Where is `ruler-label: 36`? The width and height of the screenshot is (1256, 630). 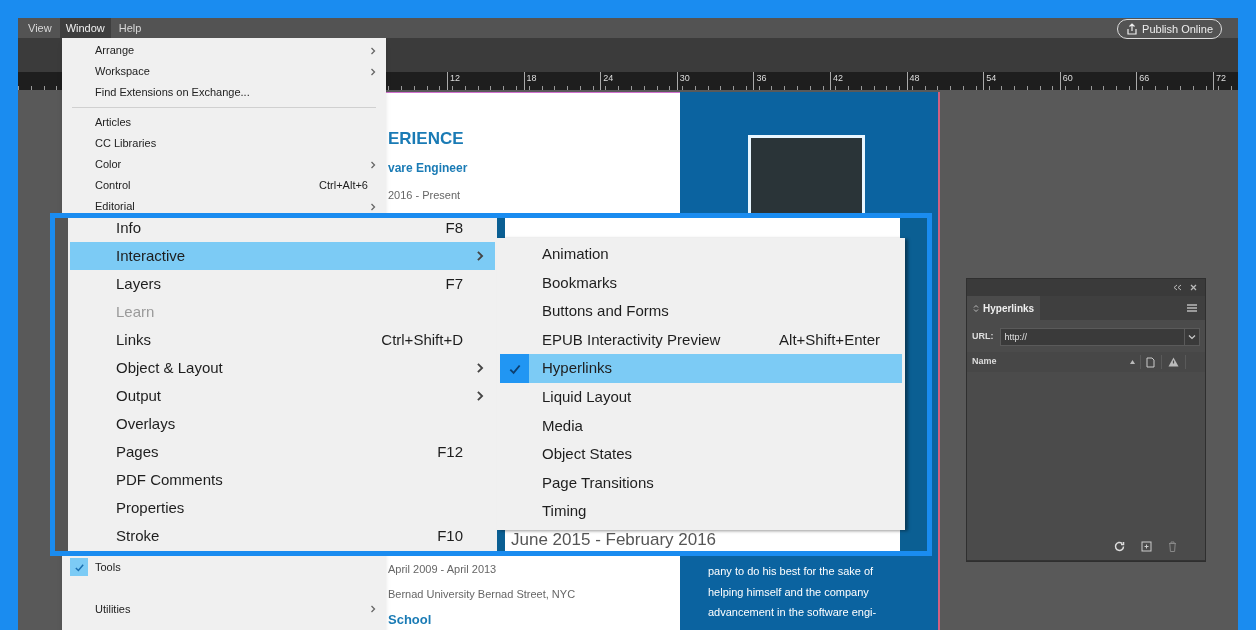 ruler-label: 36 is located at coordinates (761, 78).